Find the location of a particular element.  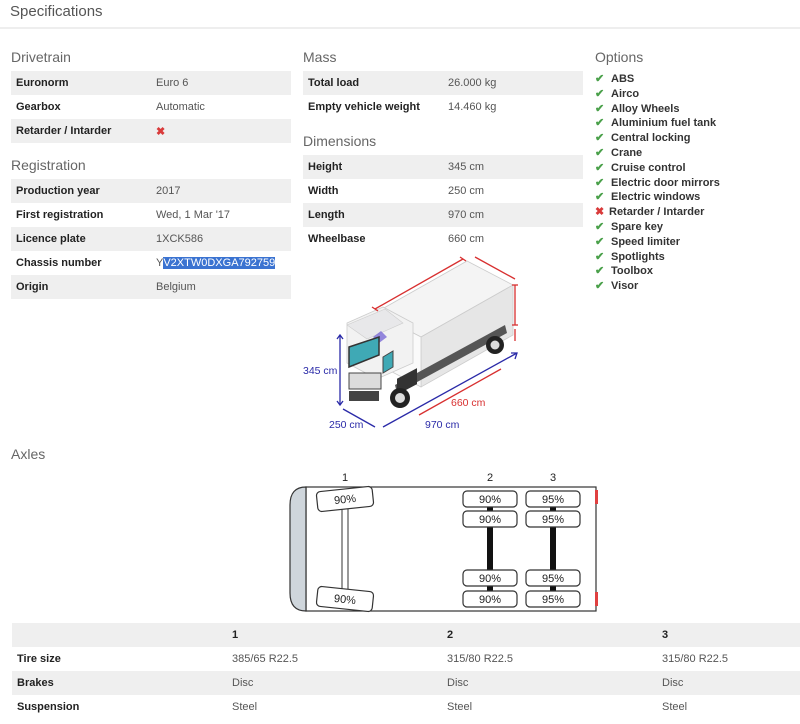

column-header: 1 is located at coordinates (334, 635).